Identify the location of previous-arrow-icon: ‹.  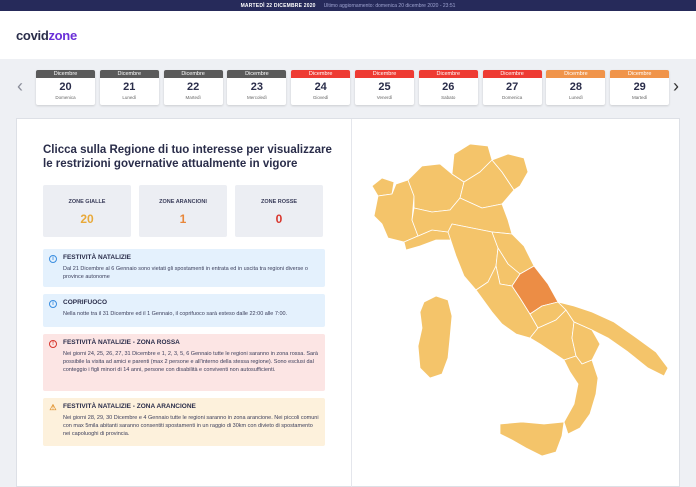
(20, 86).